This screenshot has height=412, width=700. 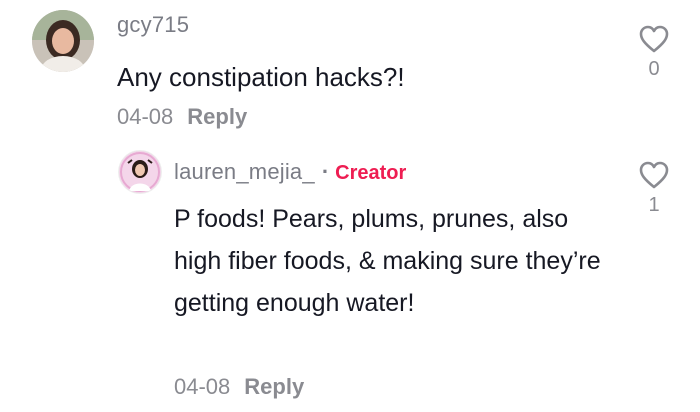 What do you see at coordinates (145, 116) in the screenshot?
I see `comment-date: 04-08` at bounding box center [145, 116].